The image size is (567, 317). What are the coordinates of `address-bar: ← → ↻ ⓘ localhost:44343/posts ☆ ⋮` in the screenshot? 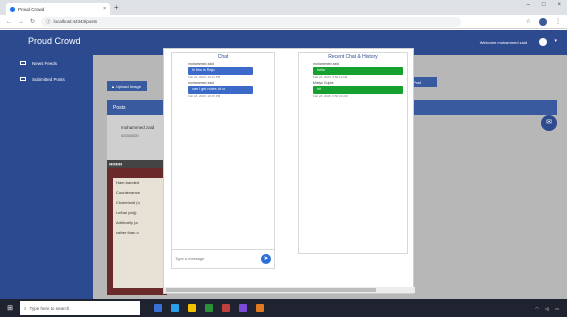 It's located at (283, 22).